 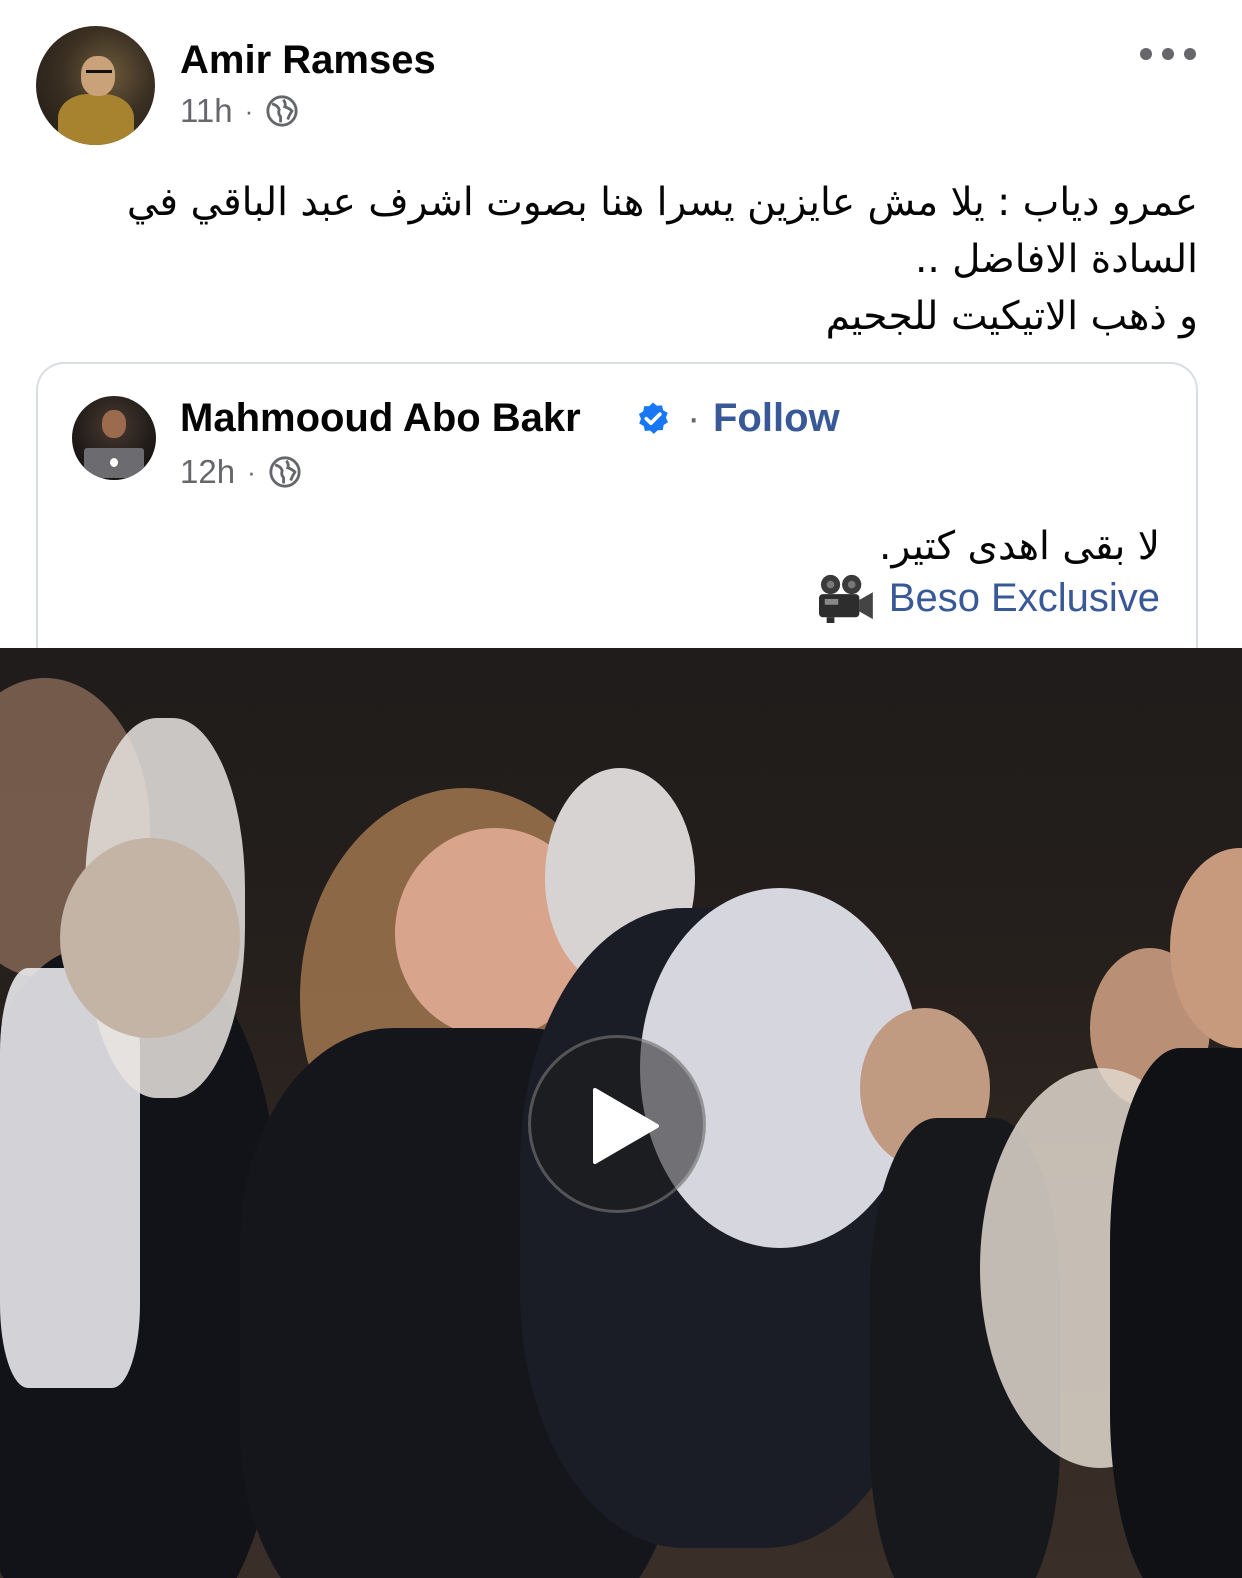 What do you see at coordinates (1011, 316) in the screenshot?
I see `post-text-line: و ذهب الاتيكيت للجحيم` at bounding box center [1011, 316].